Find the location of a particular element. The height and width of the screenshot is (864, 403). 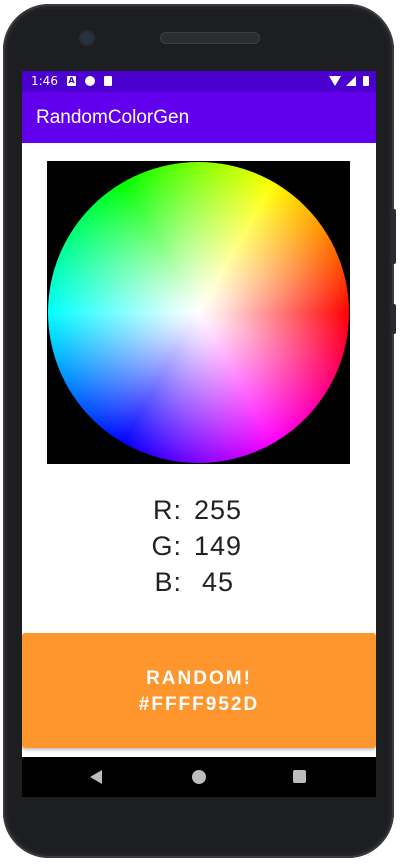

p-notification-icon is located at coordinates (90, 81).